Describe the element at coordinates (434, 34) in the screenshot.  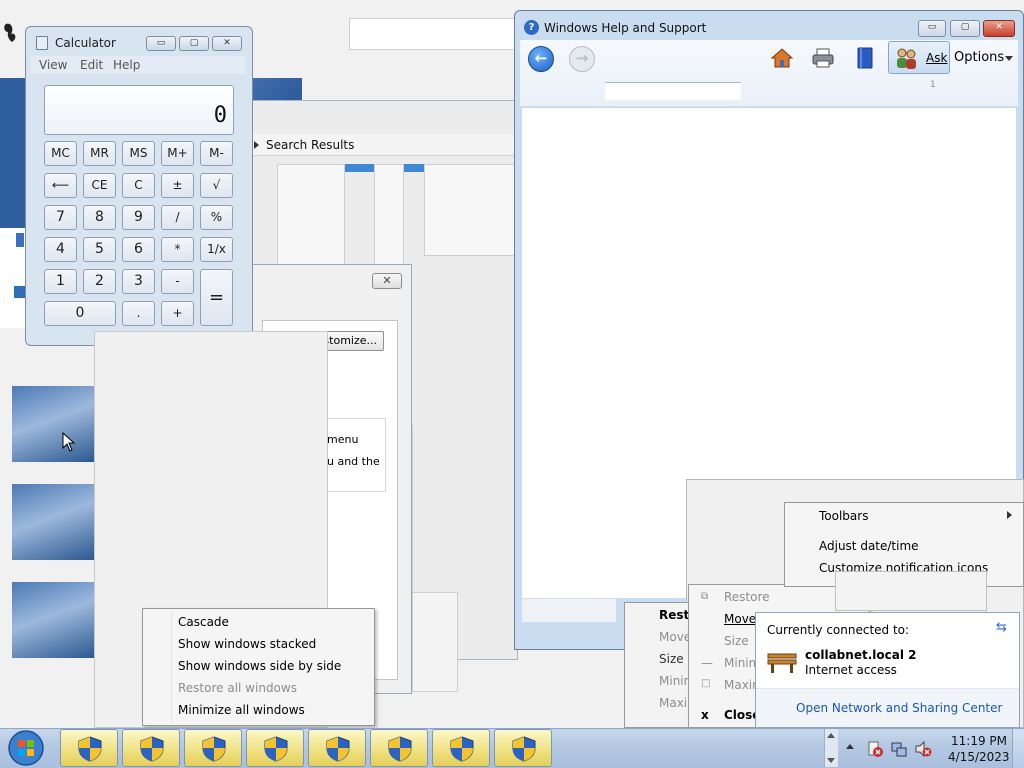
I see `web-search-box` at that location.